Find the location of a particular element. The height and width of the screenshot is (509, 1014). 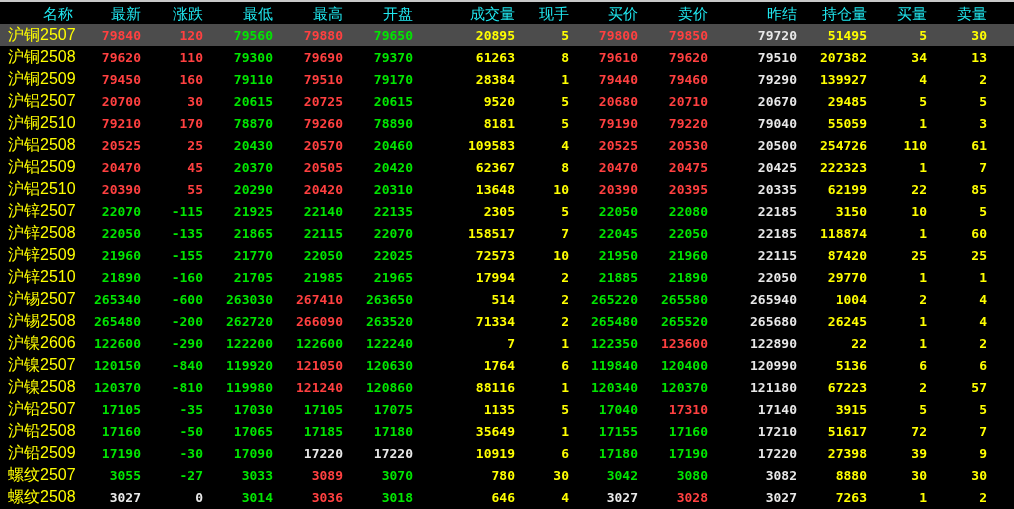

table-cell-text: 4 is located at coordinates (983, 321).